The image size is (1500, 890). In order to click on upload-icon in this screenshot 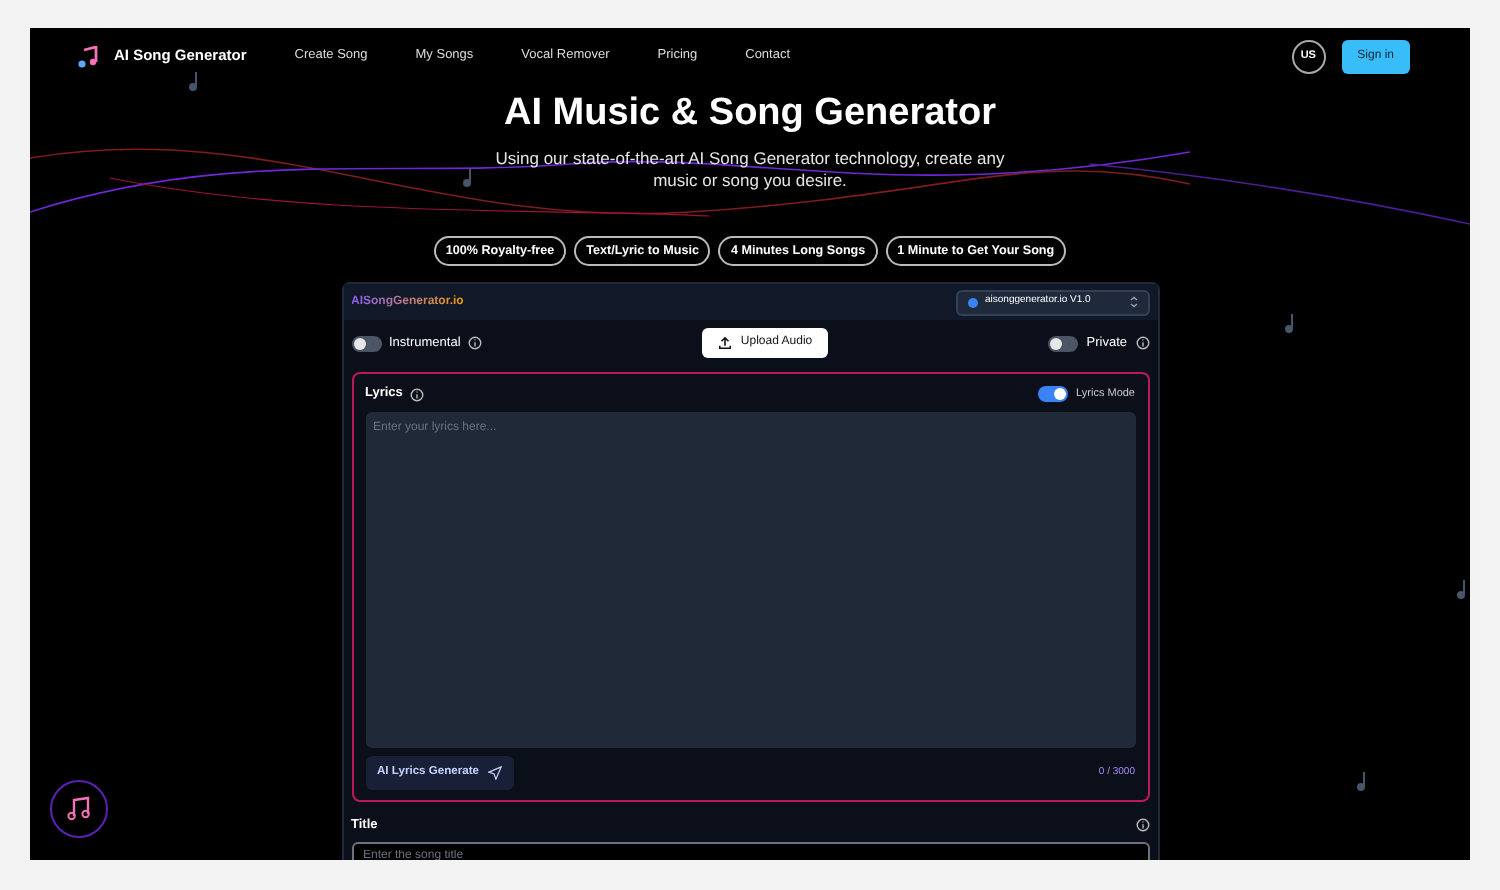, I will do `click(725, 343)`.